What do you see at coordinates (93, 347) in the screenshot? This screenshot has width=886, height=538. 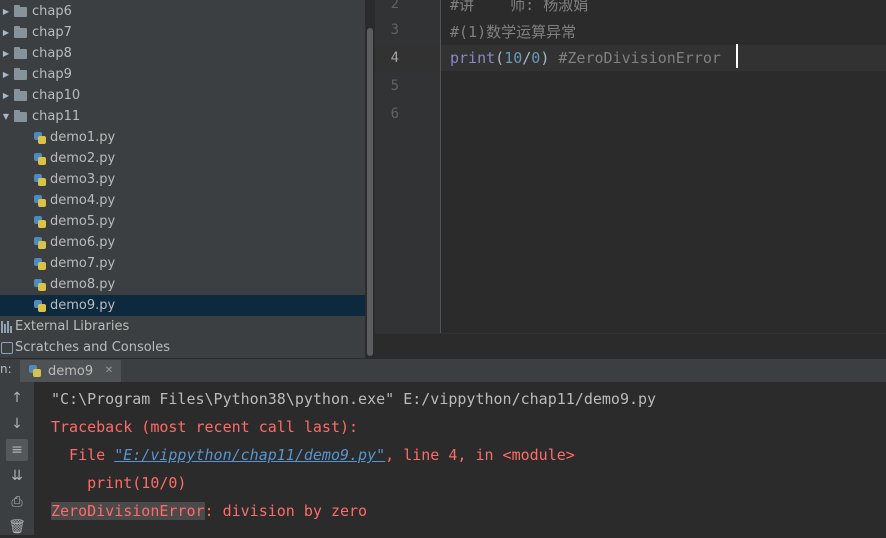 I see `tree-item-label: Scratches and Consoles` at bounding box center [93, 347].